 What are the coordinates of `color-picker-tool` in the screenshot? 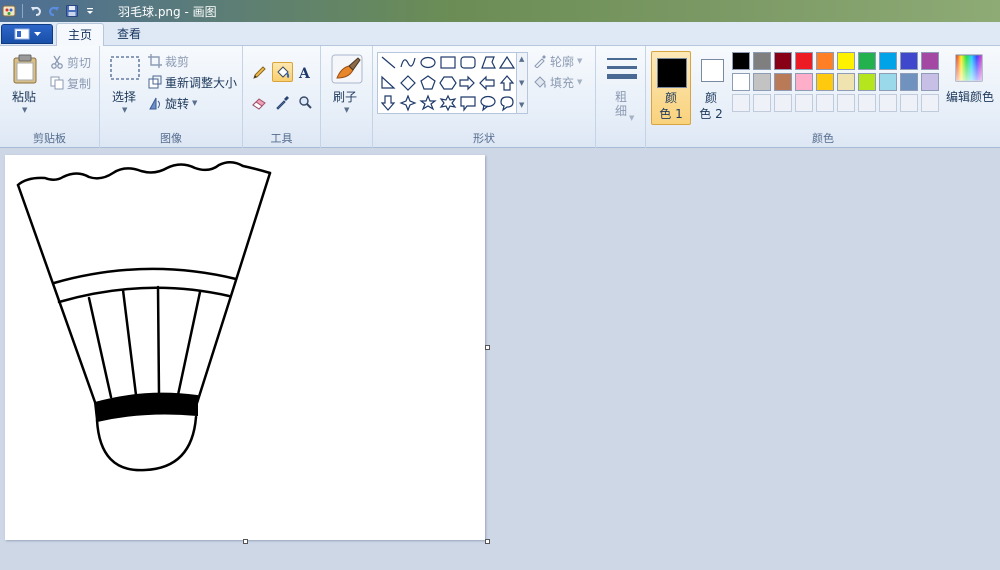 It's located at (282, 102).